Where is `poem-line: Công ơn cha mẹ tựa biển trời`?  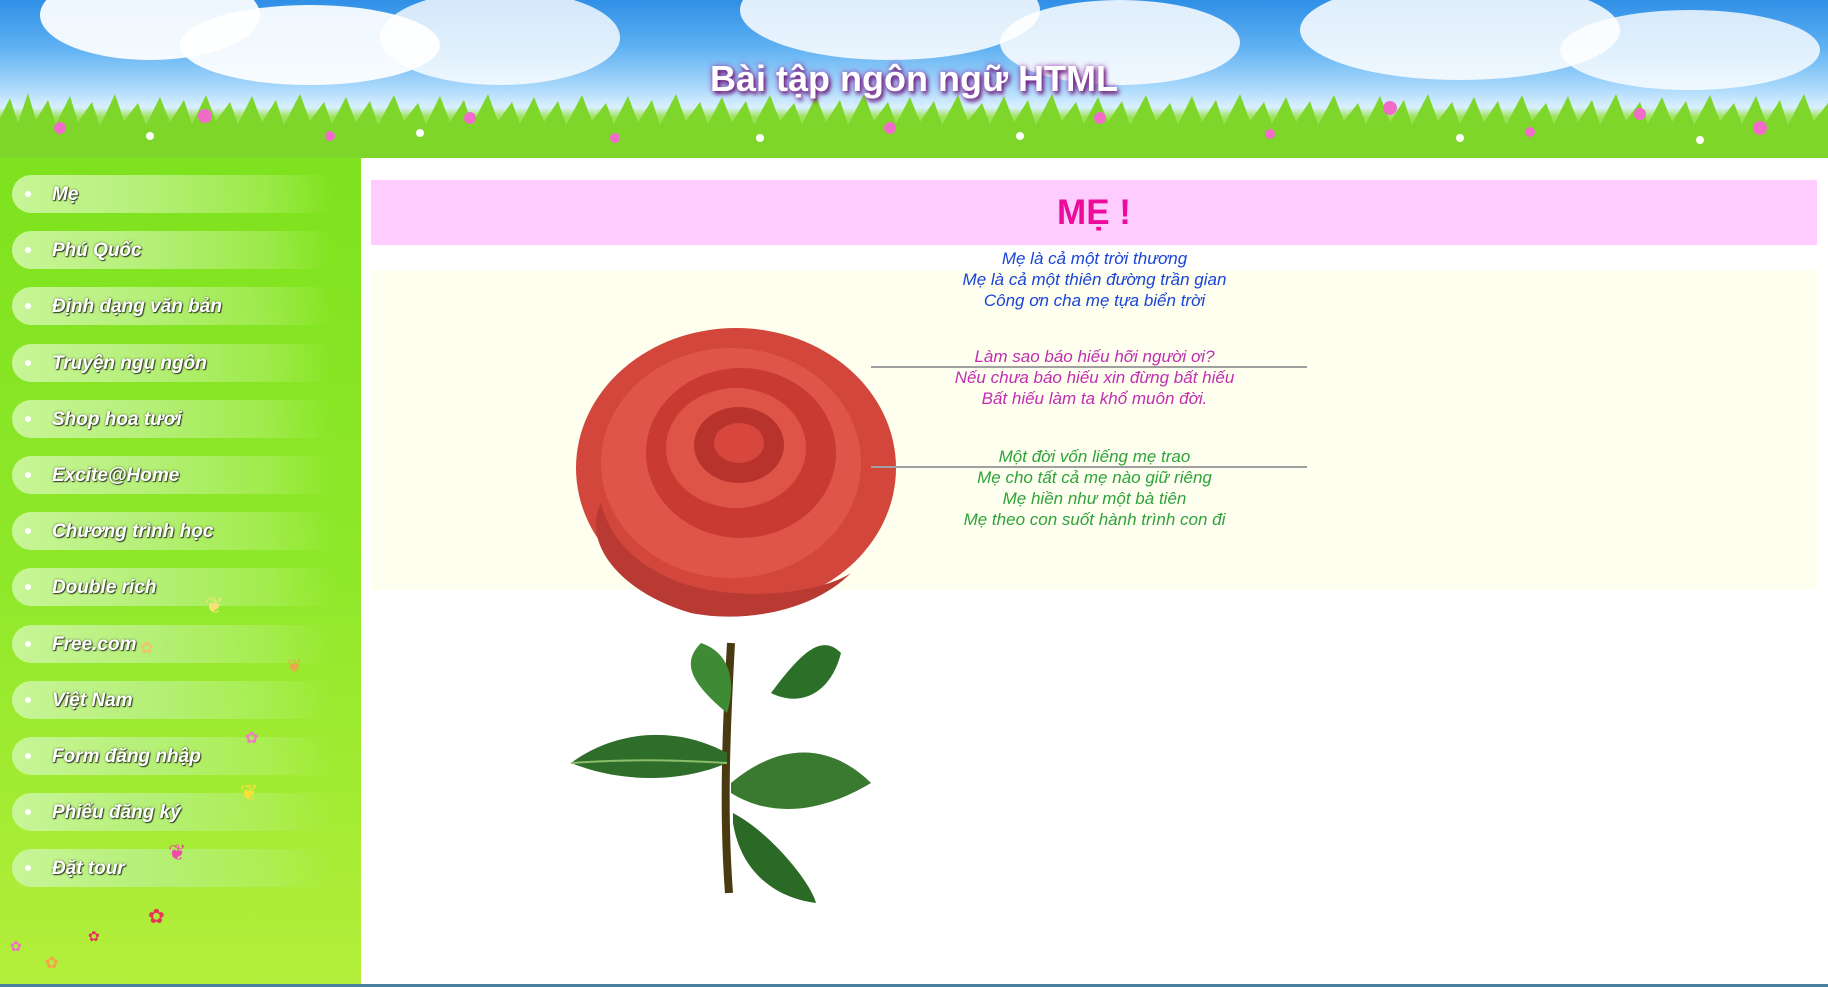
poem-line: Công ơn cha mẹ tựa biển trời is located at coordinates (1094, 300).